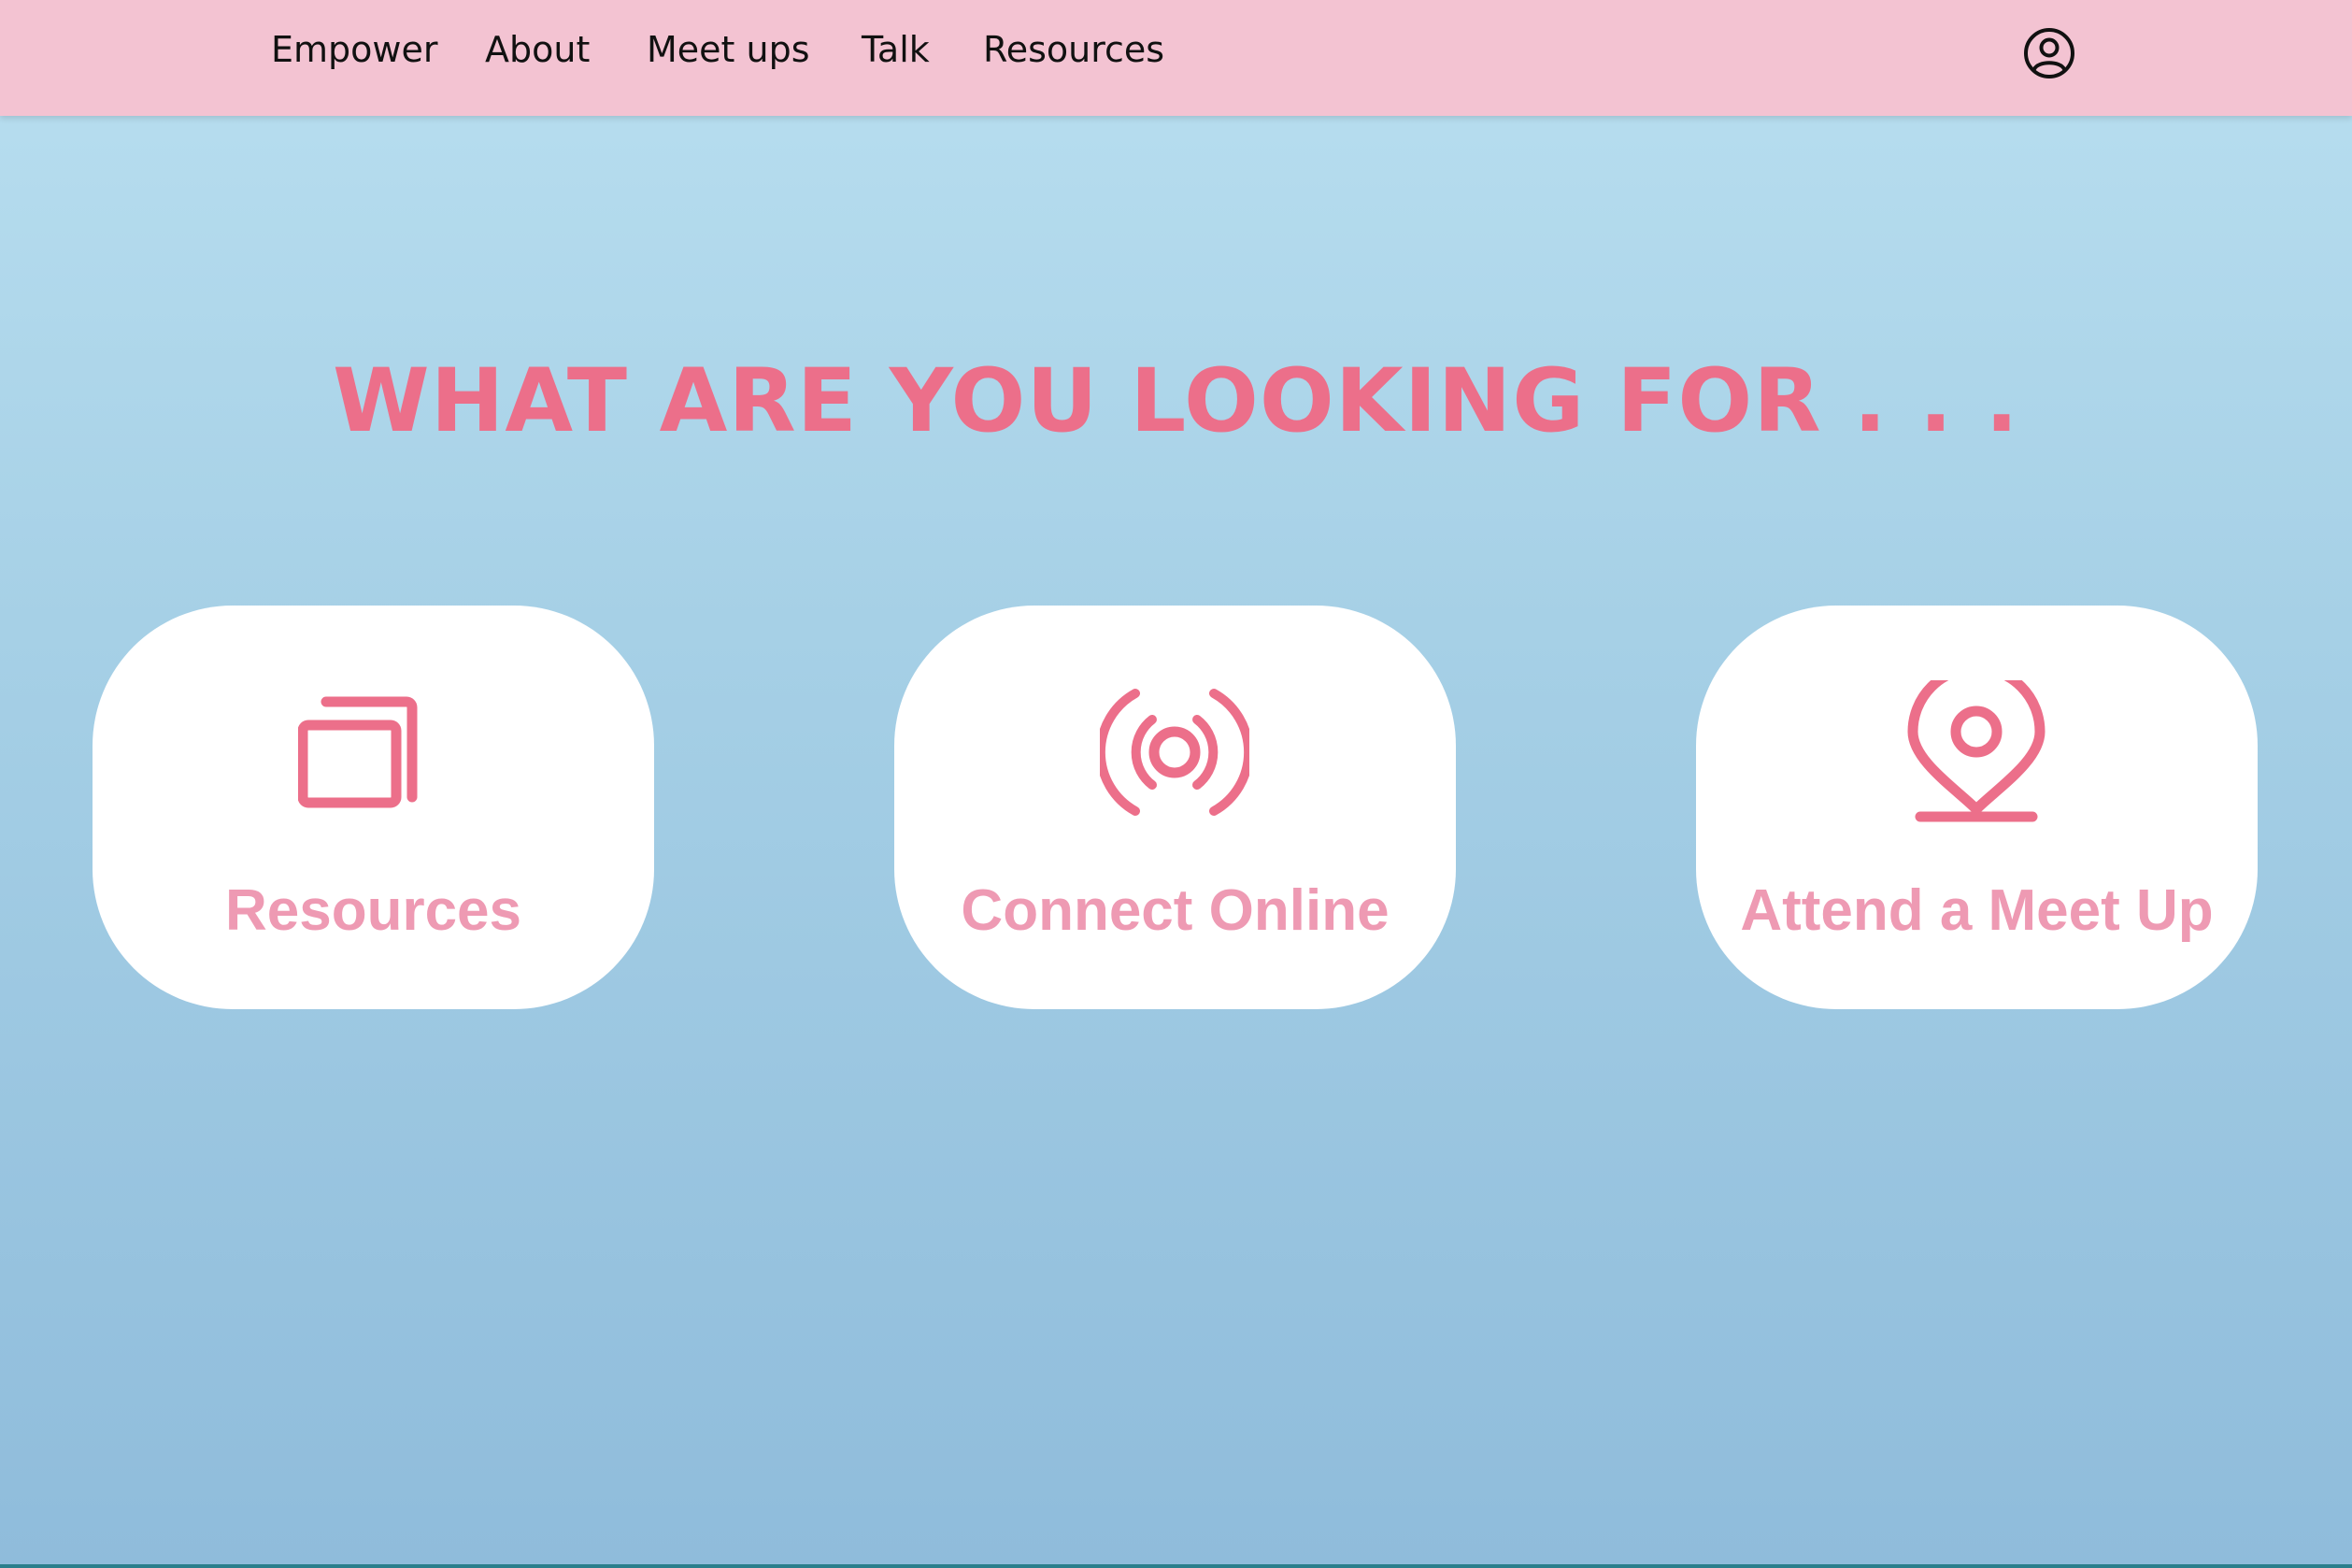  I want to click on stacked-windows-icon, so click(373, 755).